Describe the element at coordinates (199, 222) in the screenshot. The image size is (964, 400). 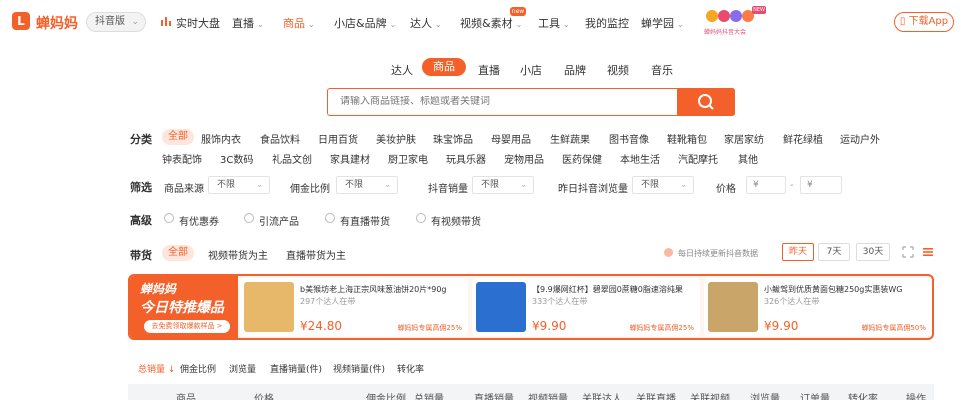
I see `coupon-label: 有优惠券` at that location.